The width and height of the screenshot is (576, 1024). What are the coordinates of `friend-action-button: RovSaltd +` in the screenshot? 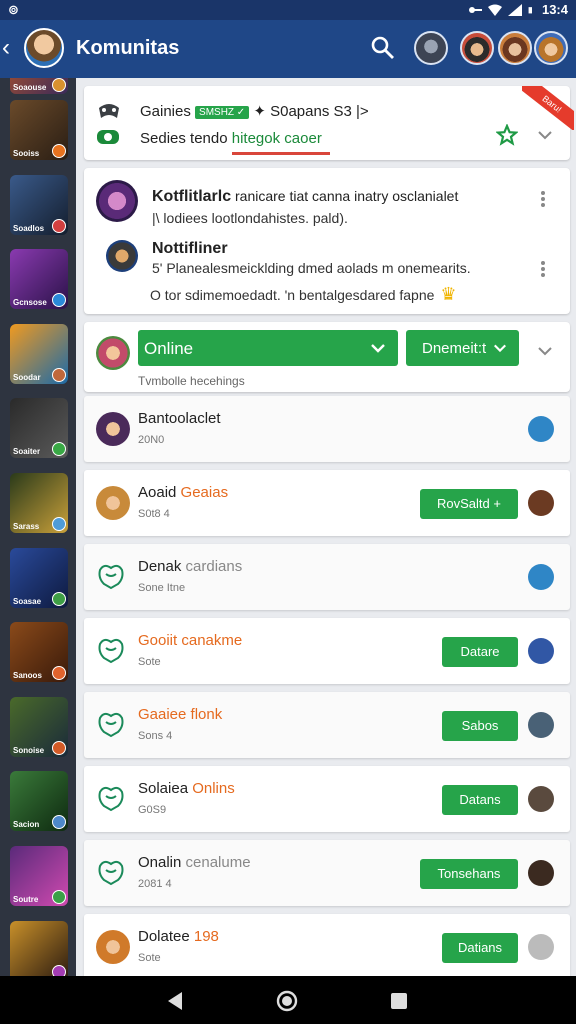 It's located at (469, 504).